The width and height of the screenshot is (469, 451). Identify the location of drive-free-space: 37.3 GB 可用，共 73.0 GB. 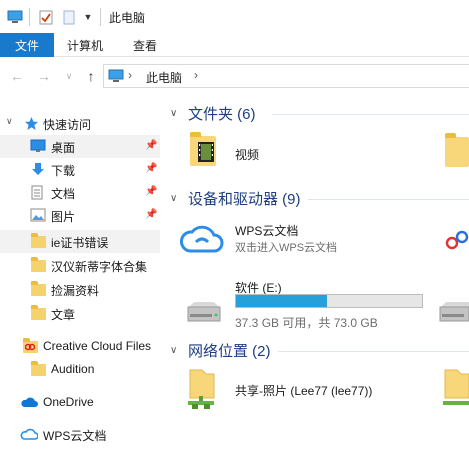
(306, 323).